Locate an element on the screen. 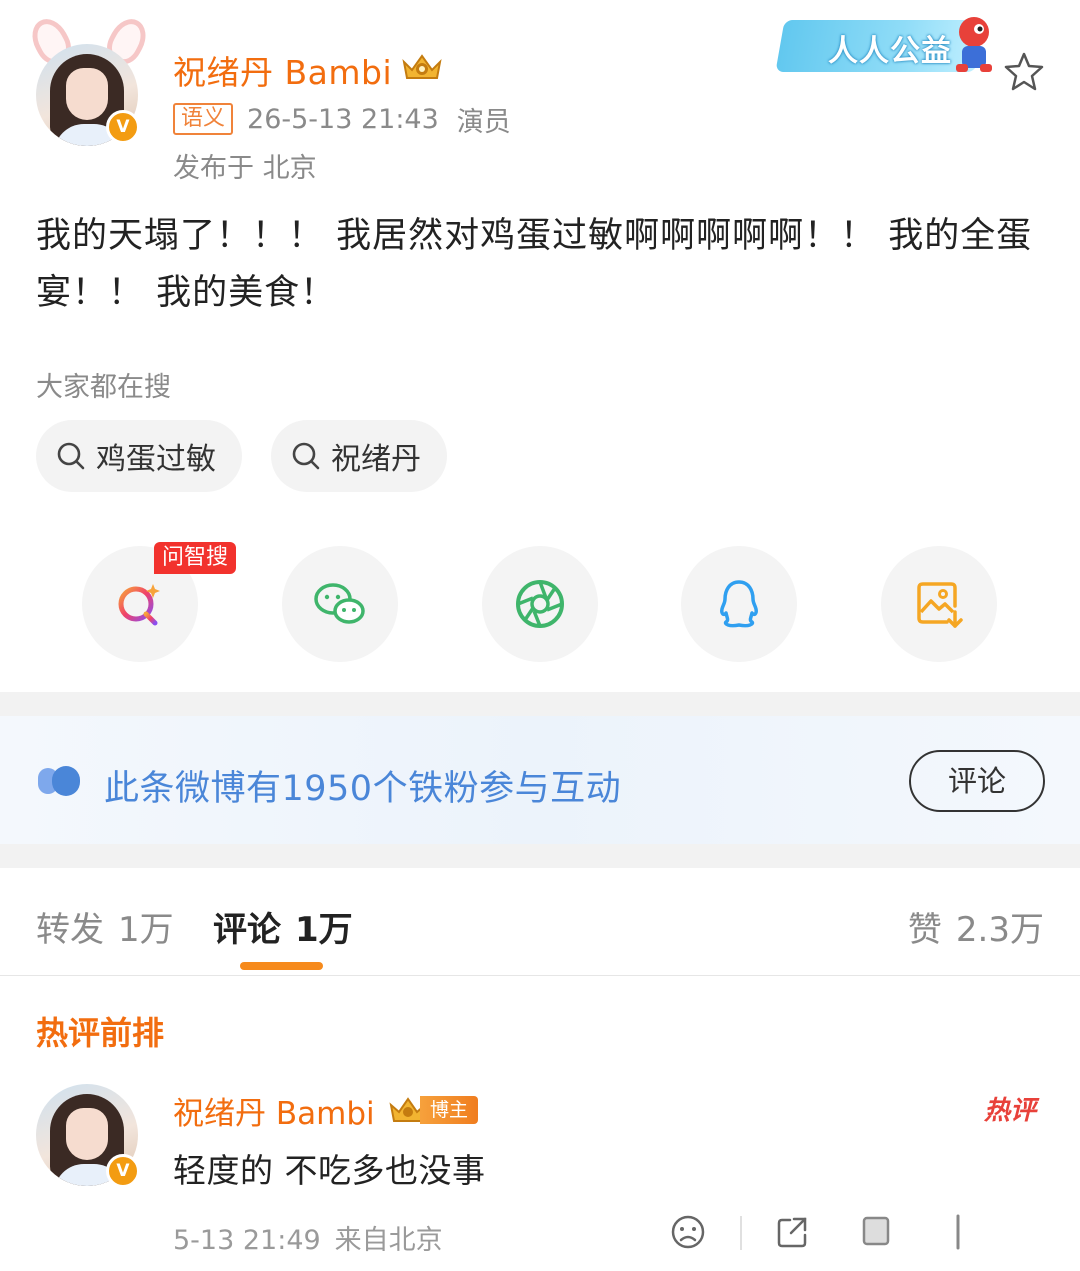 The height and width of the screenshot is (1271, 1080). post-content: 我的天塌了！！！ 我居然对鸡蛋过敏啊啊啊啊啊！！ 我的全蛋宴！！ 我的美食！ is located at coordinates (534, 264).